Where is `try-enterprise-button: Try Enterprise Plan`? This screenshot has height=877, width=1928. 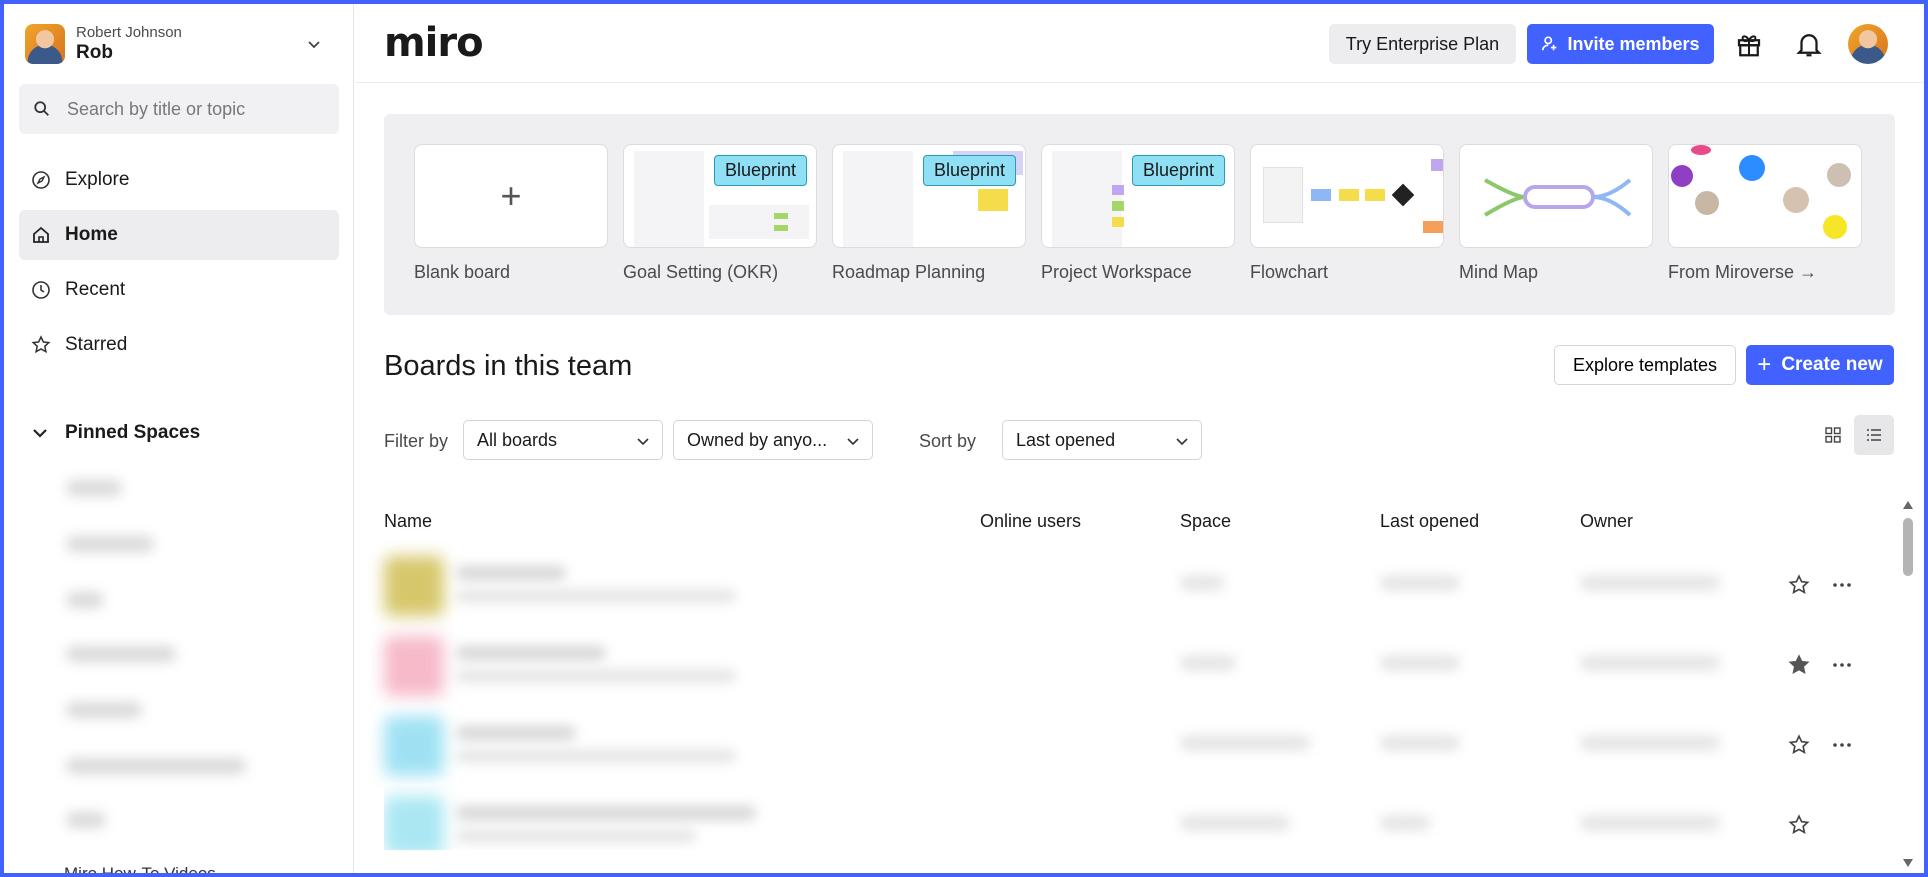
try-enterprise-button: Try Enterprise Plan is located at coordinates (1422, 44).